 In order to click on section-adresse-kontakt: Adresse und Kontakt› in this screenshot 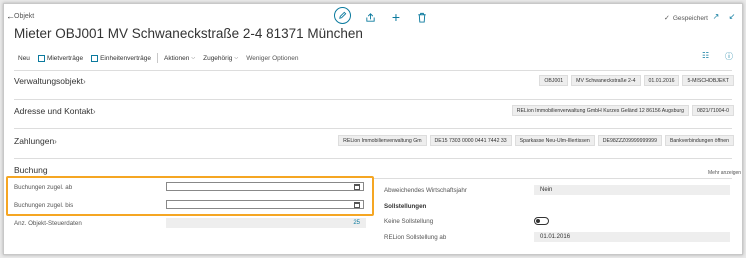, I will do `click(55, 111)`.